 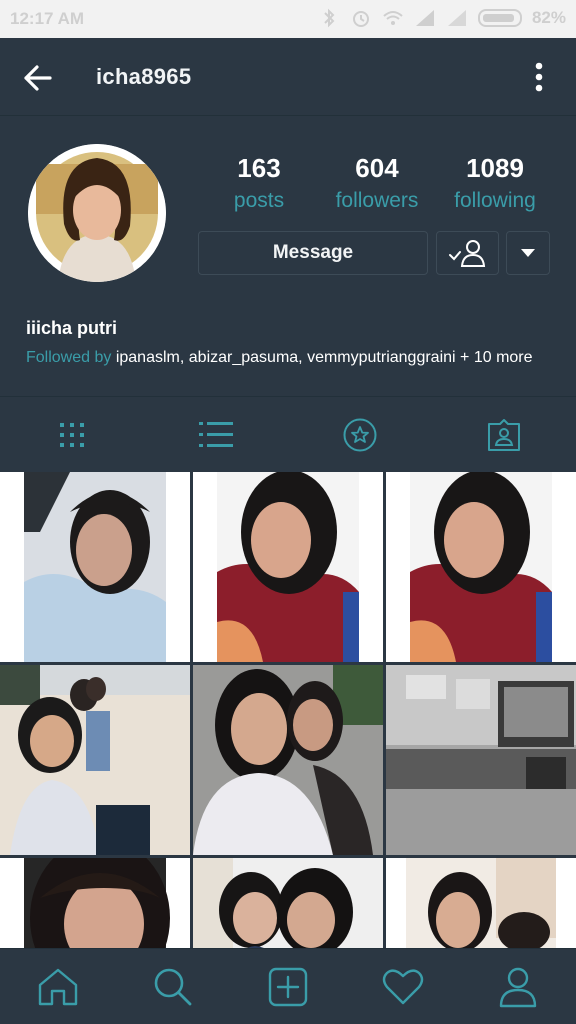 I want to click on search-icon, so click(x=173, y=987).